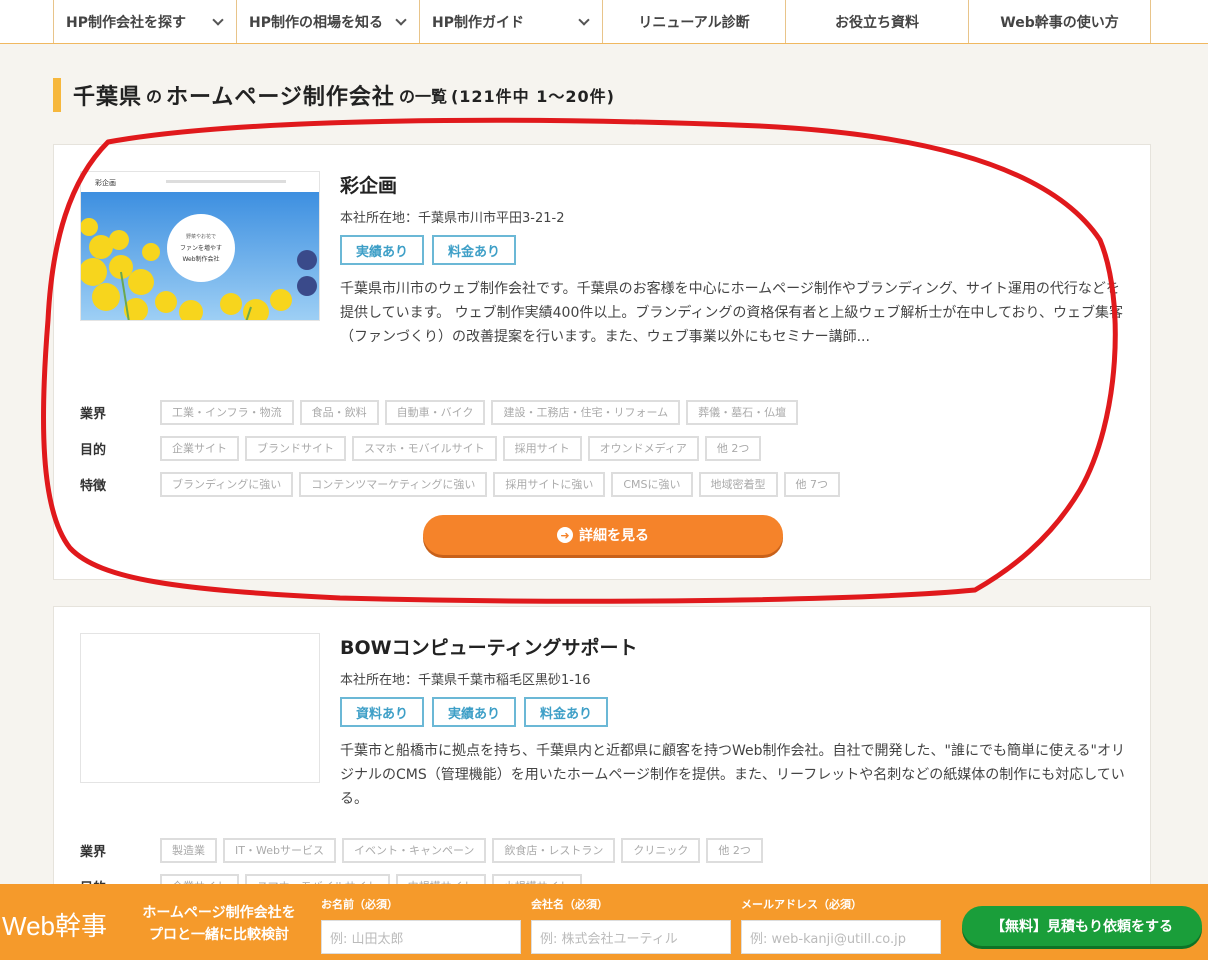 The height and width of the screenshot is (960, 1208). Describe the element at coordinates (478, 22) in the screenshot. I see `nav-label: HP制作ガイド` at that location.